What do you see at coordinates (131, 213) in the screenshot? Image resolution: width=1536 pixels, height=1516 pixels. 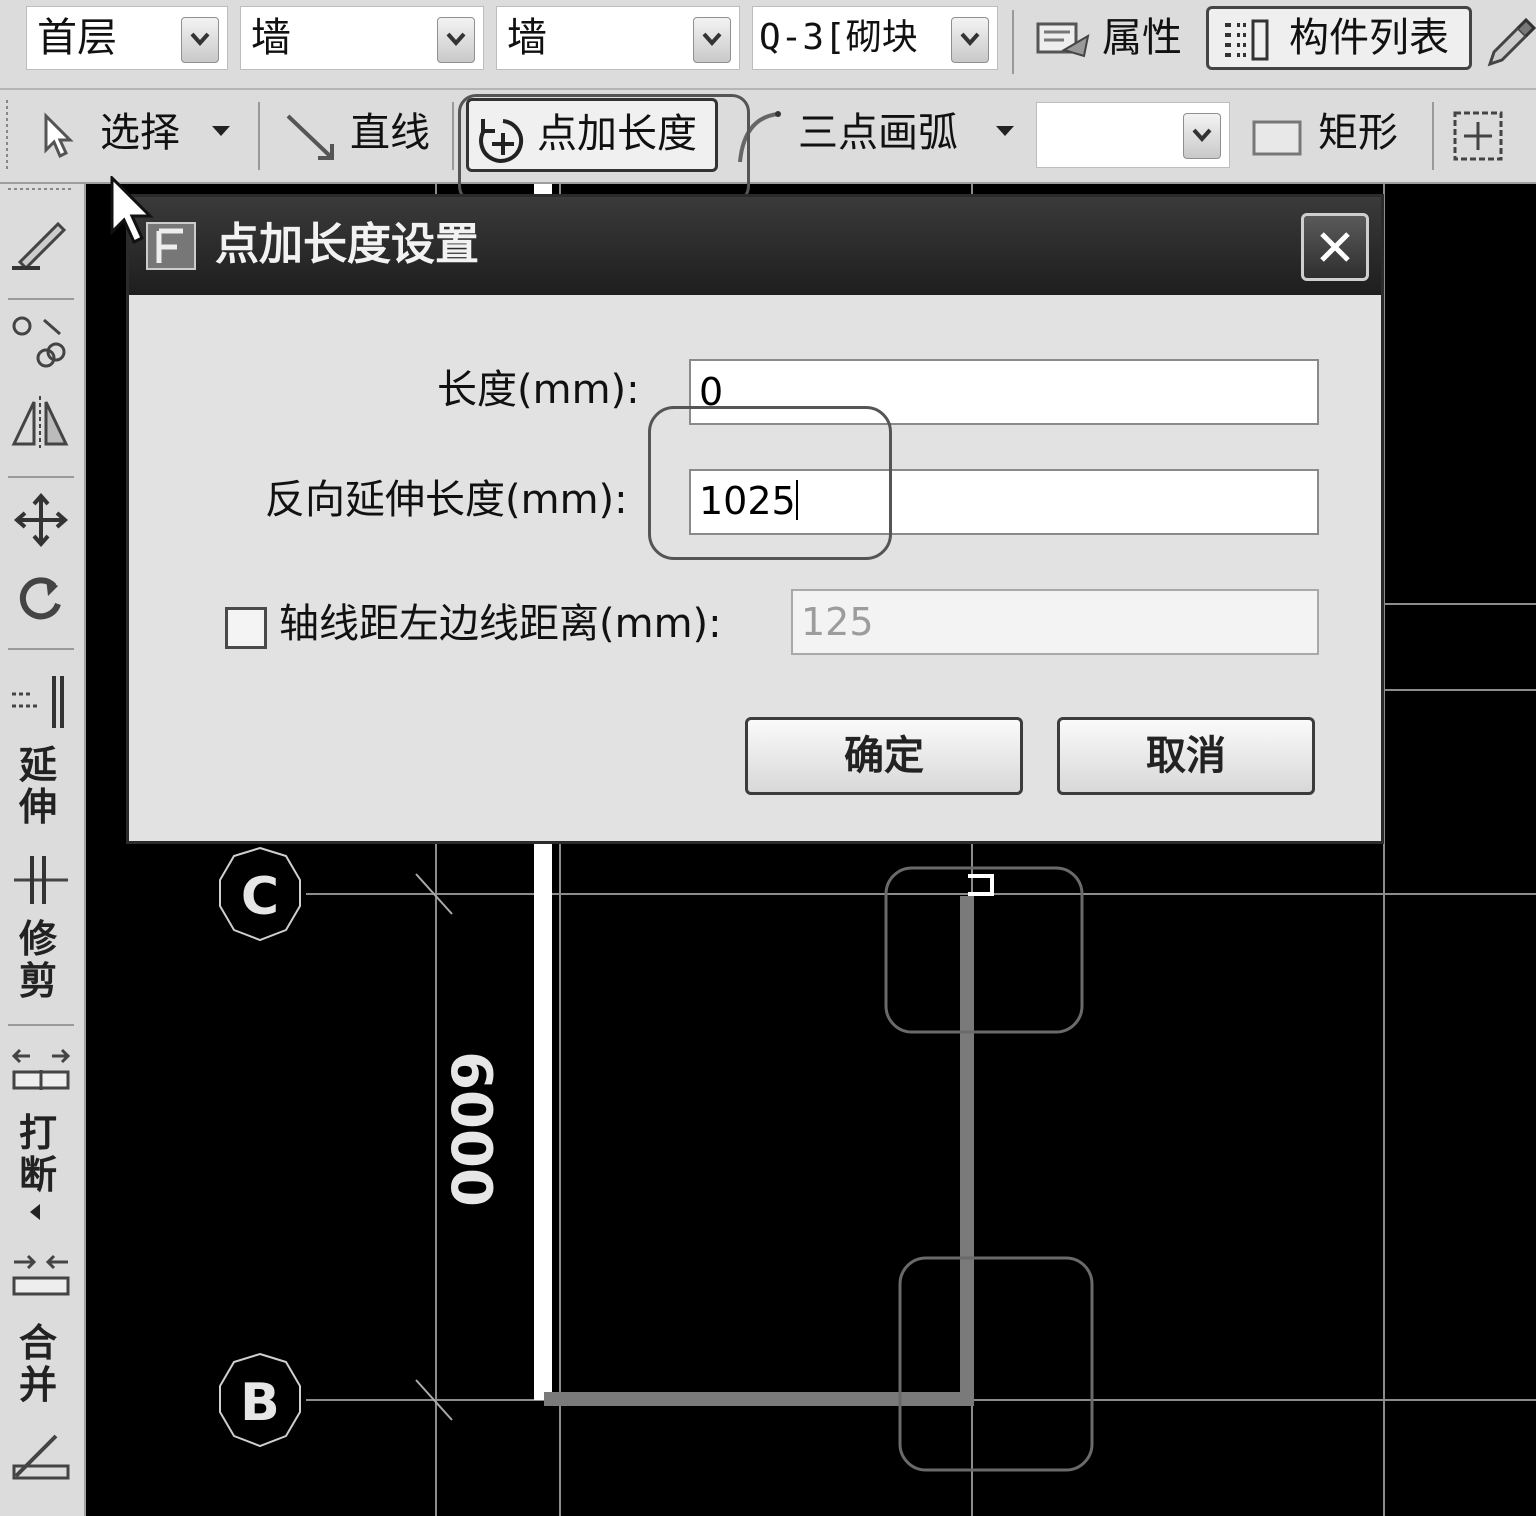 I see `mouse-cursor-icon` at bounding box center [131, 213].